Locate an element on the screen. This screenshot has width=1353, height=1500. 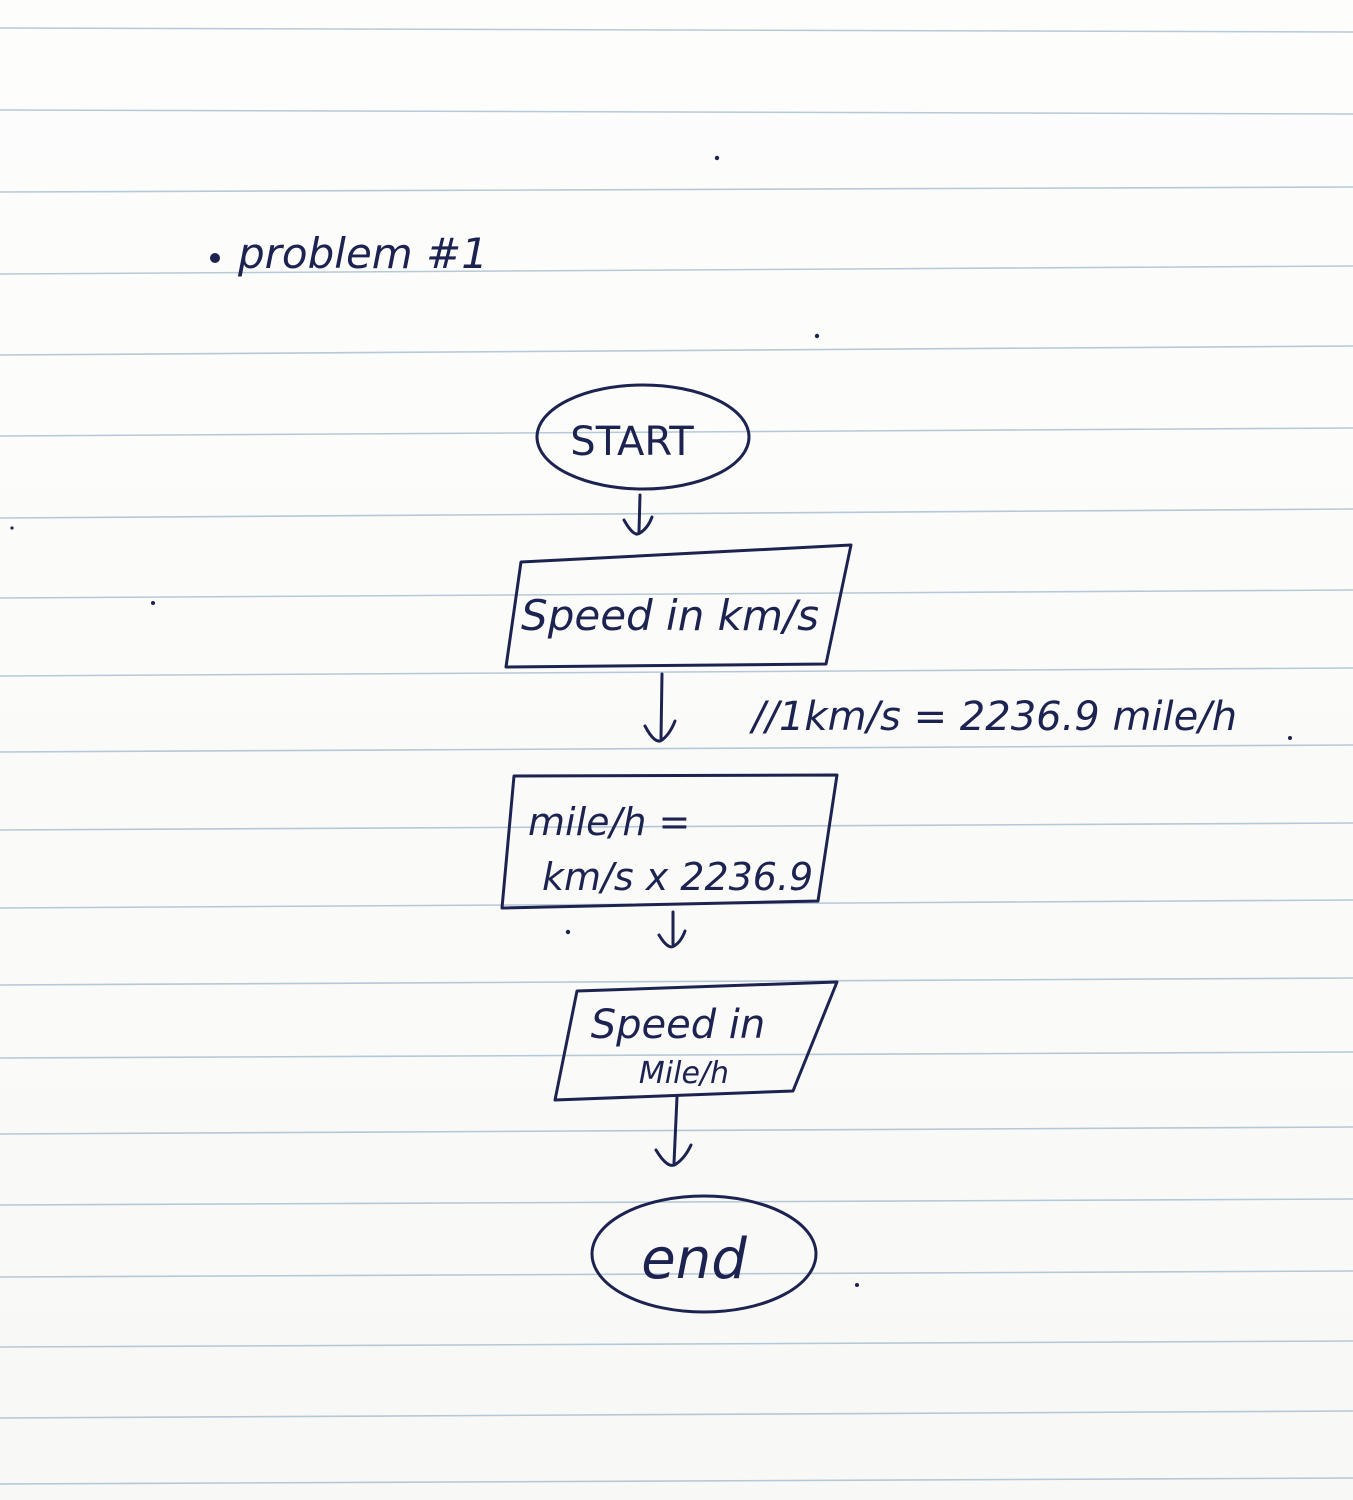
conversion-note: //1km/s = 2236.9 mile/h is located at coordinates (993, 717).